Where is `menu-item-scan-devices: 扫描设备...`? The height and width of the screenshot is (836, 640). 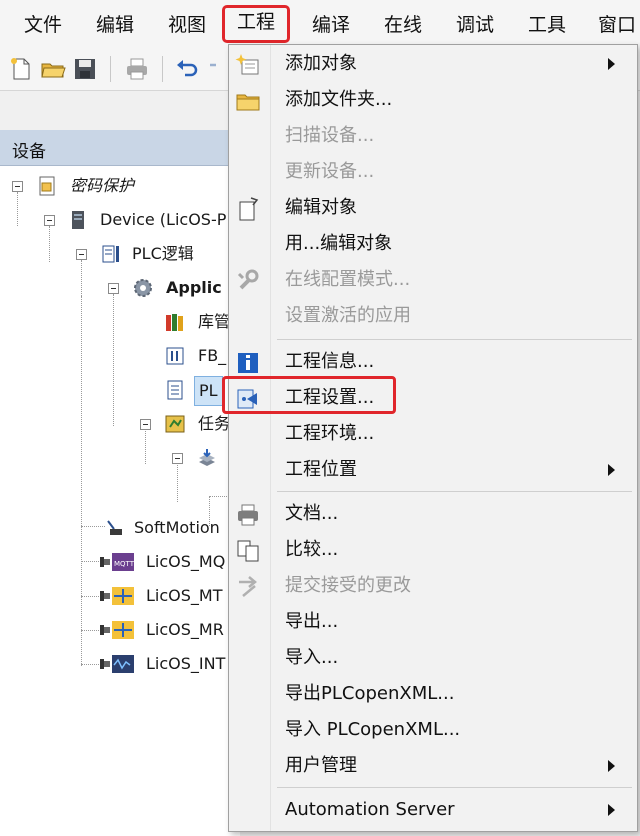 menu-item-scan-devices: 扫描设备... is located at coordinates (433, 136).